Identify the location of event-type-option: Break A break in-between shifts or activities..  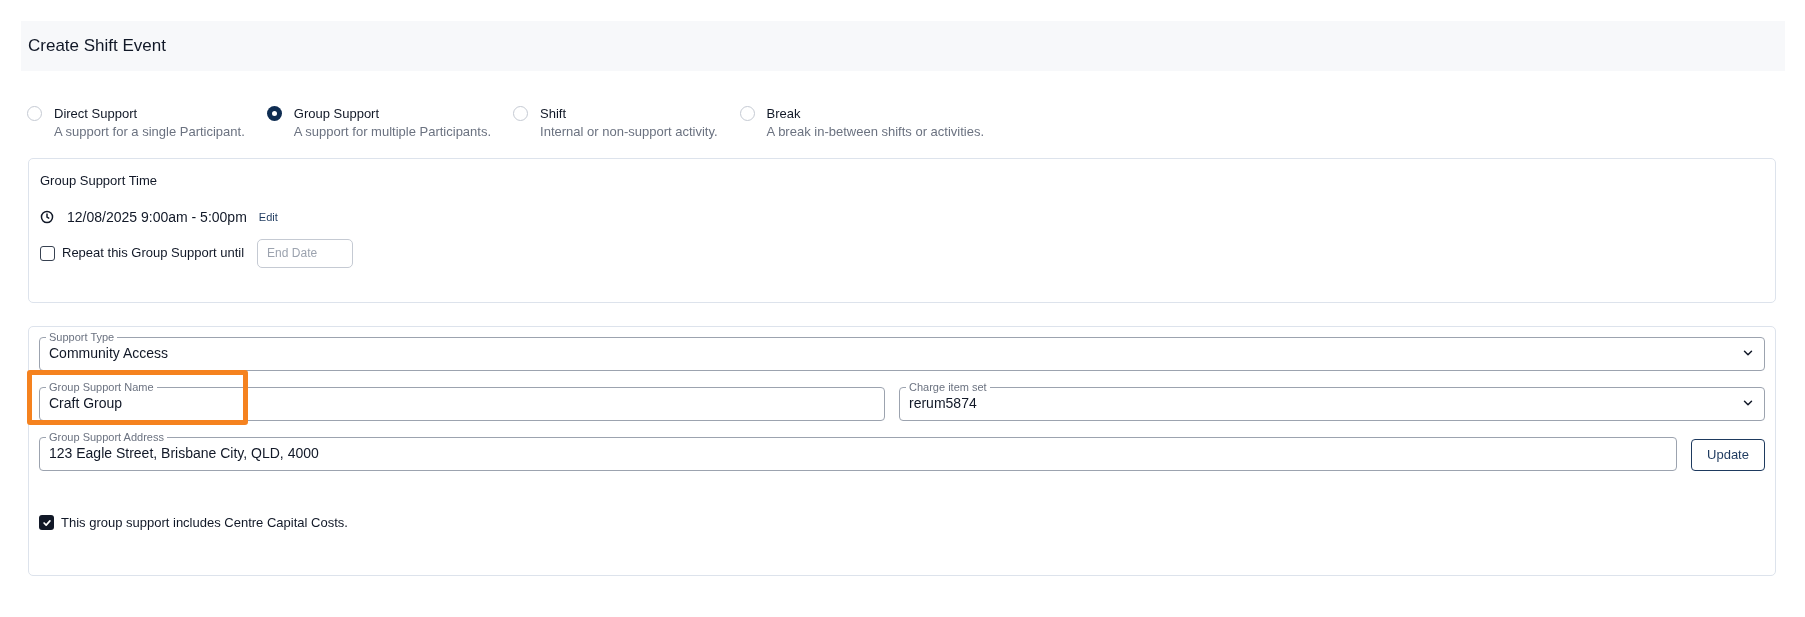
(862, 123).